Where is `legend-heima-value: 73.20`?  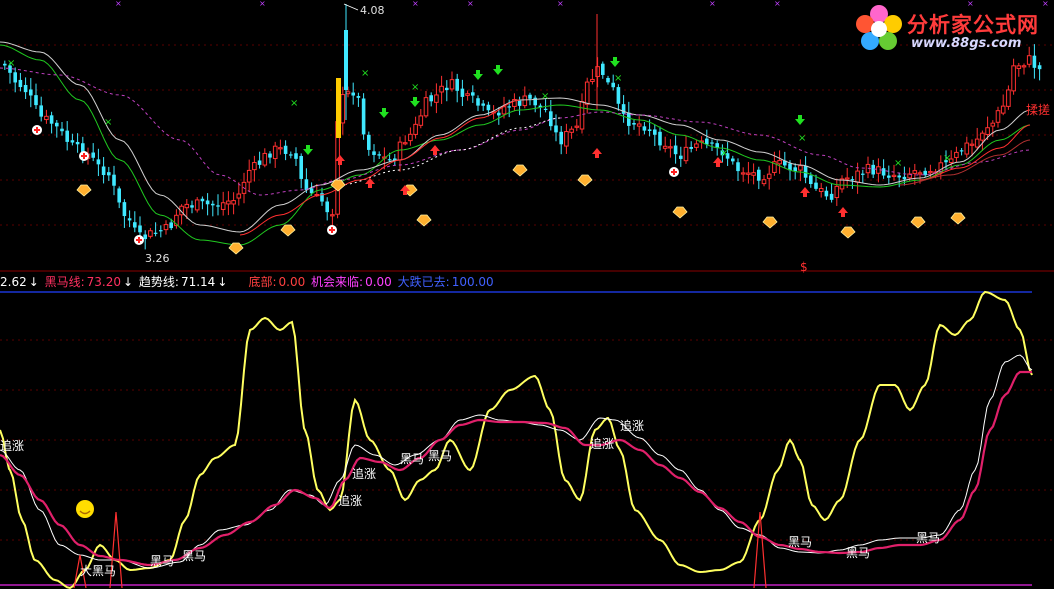
legend-heima-value: 73.20 is located at coordinates (104, 282).